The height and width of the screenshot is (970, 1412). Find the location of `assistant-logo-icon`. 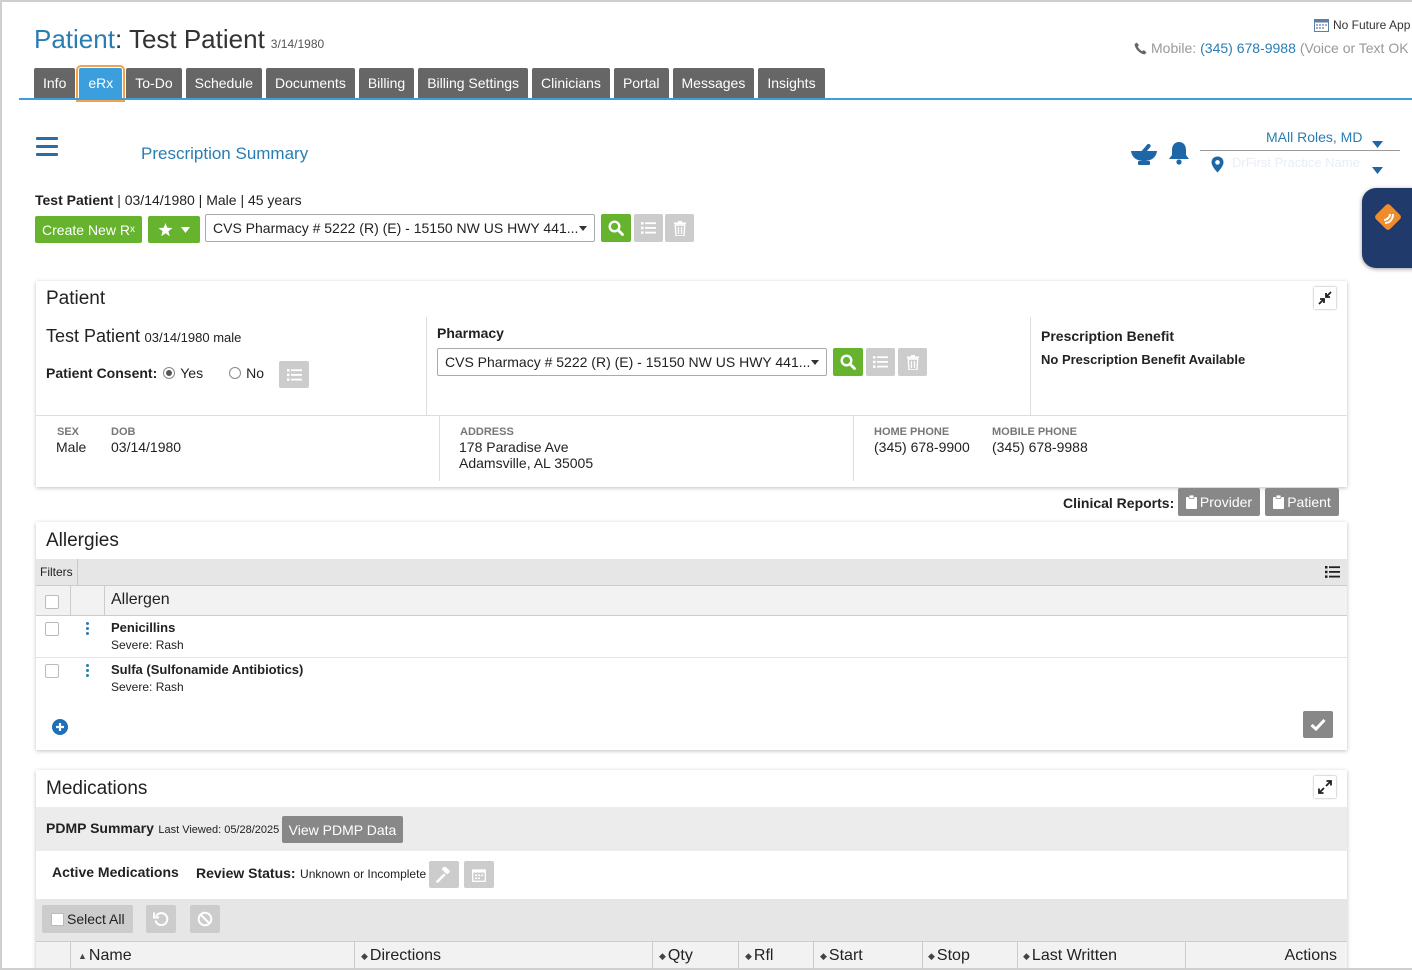

assistant-logo-icon is located at coordinates (1388, 217).